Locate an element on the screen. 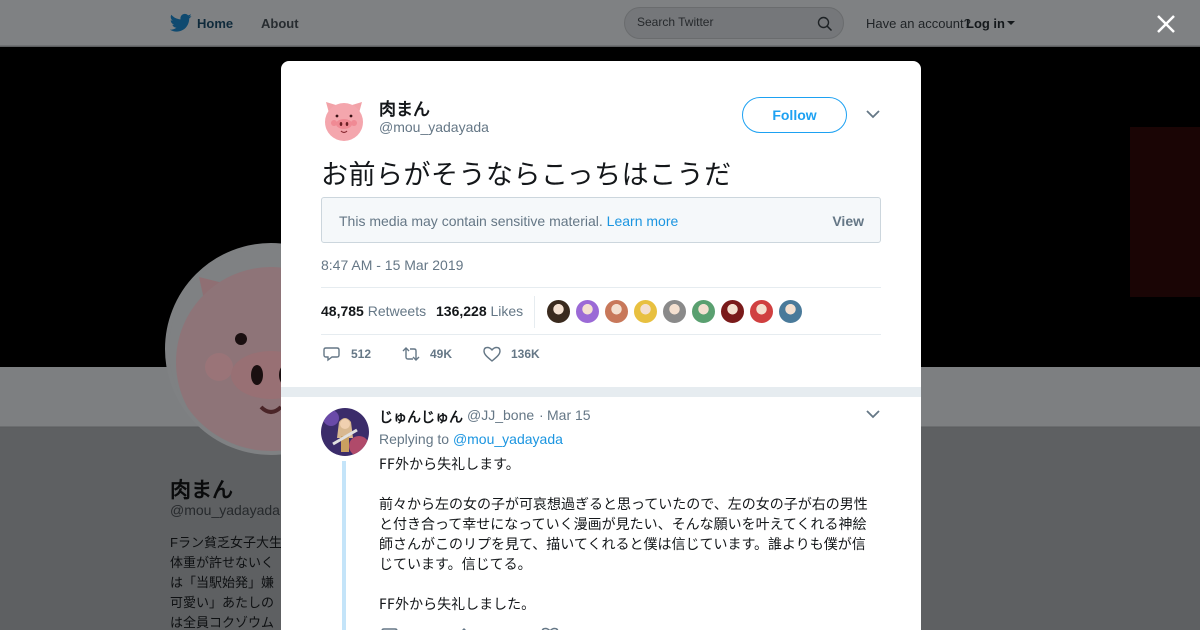 The image size is (1200, 630). profile-name: 肉まん is located at coordinates (201, 490).